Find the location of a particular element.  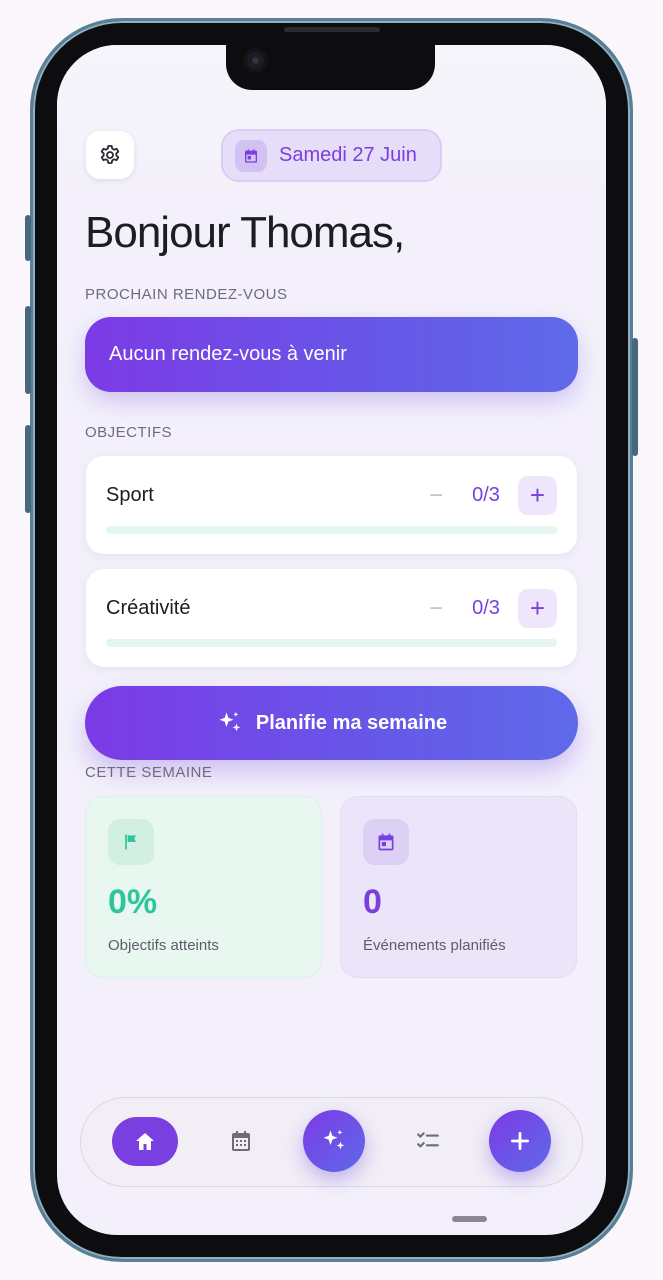

home-icon is located at coordinates (145, 1141).